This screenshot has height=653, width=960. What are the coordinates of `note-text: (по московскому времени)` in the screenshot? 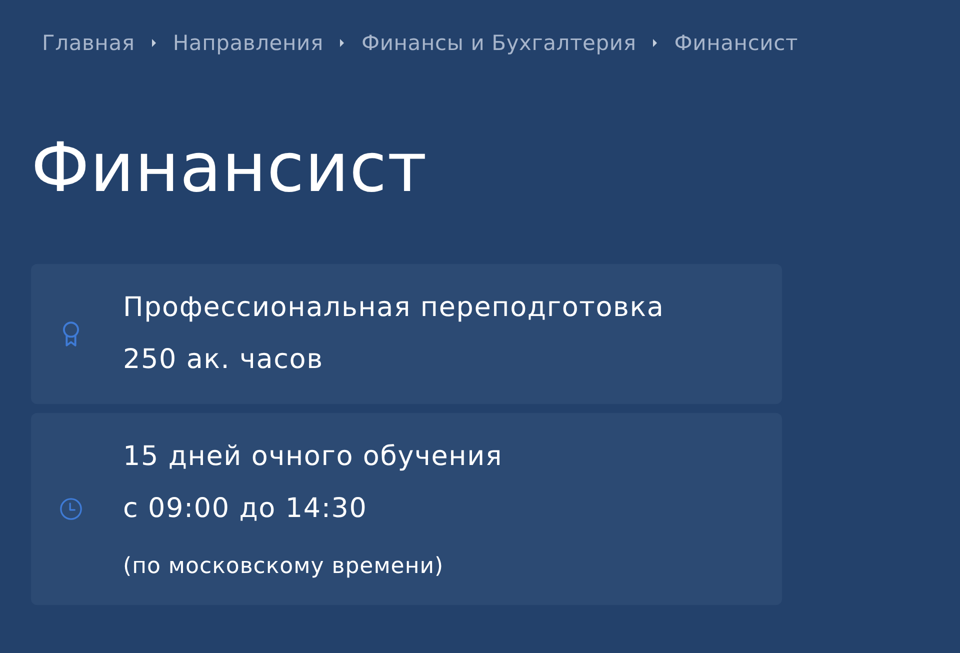 It's located at (284, 567).